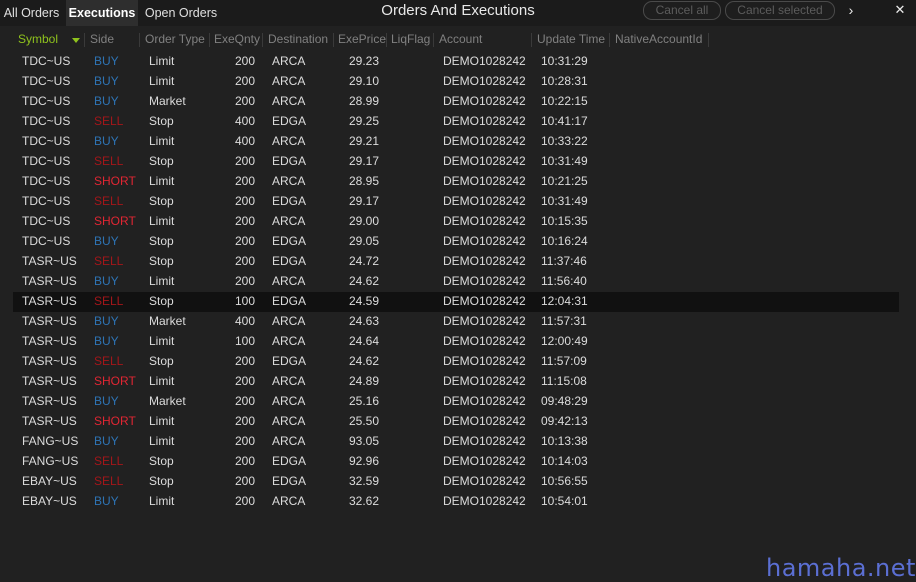 The image size is (916, 582). Describe the element at coordinates (245, 301) in the screenshot. I see `row-exe-qnty: 100` at that location.